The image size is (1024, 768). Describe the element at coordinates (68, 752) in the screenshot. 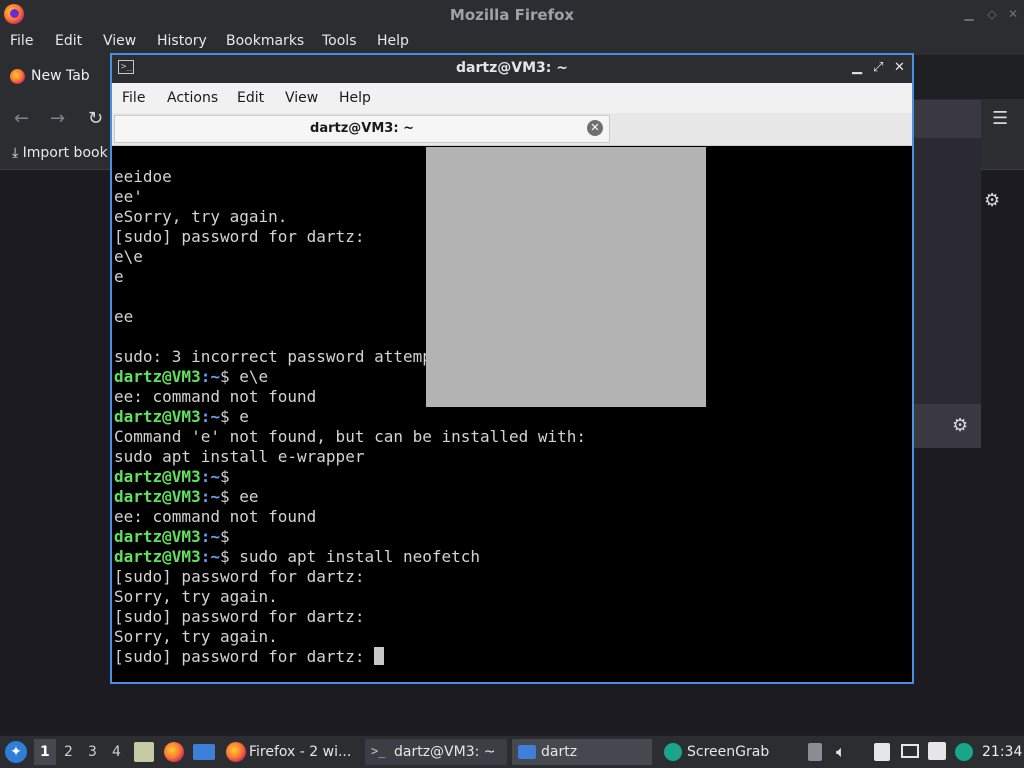

I see `workspace-2: 2` at that location.